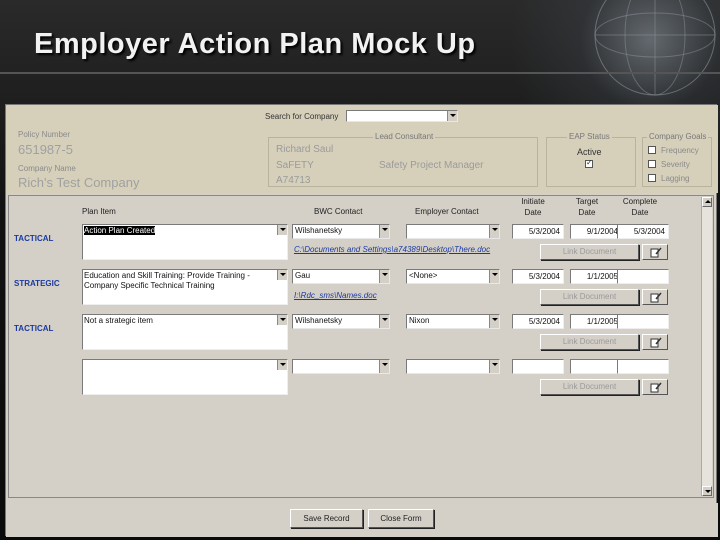 The height and width of the screenshot is (540, 720). I want to click on row-type-label: STRATEGIC, so click(37, 283).